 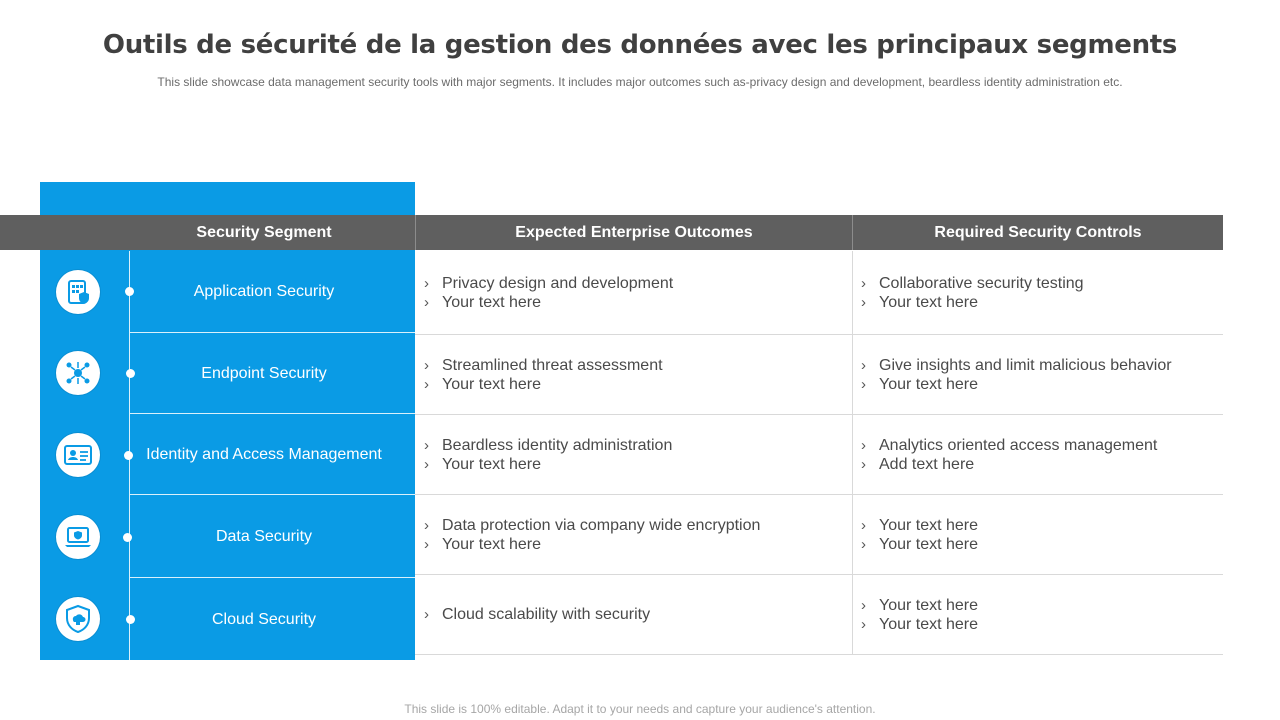 I want to click on control-item: Analytics oriented access management, so click(x=1018, y=445).